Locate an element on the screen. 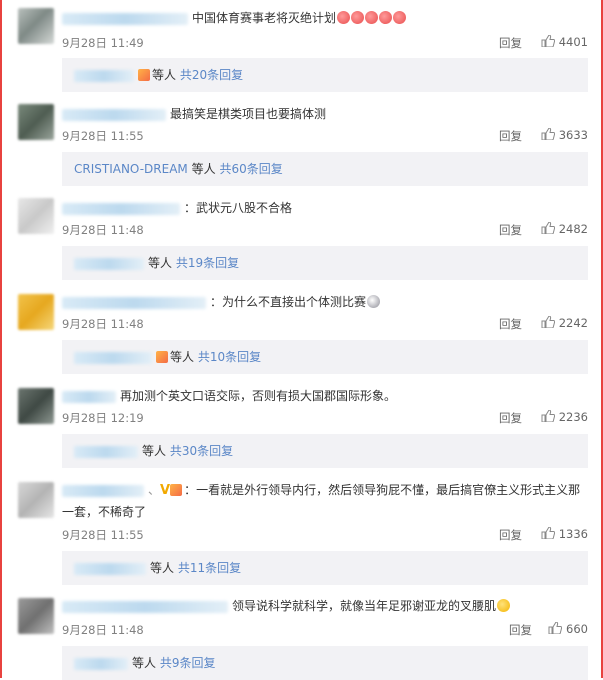 This screenshot has width=603, height=680. frame-border-left is located at coordinates (1, 339).